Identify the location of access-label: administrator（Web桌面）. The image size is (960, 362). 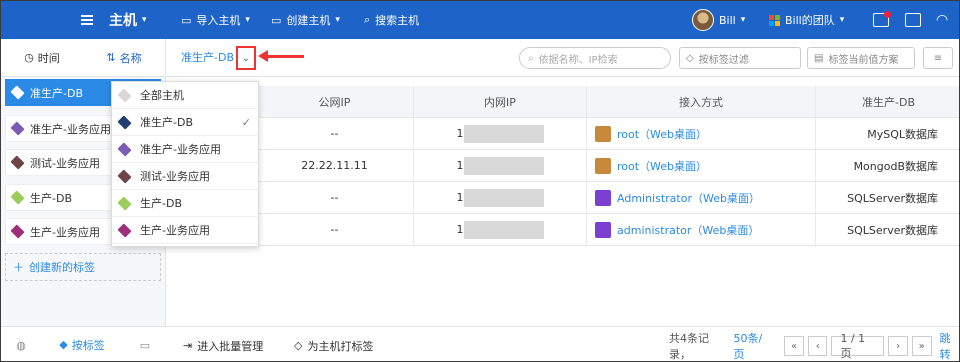
(688, 230).